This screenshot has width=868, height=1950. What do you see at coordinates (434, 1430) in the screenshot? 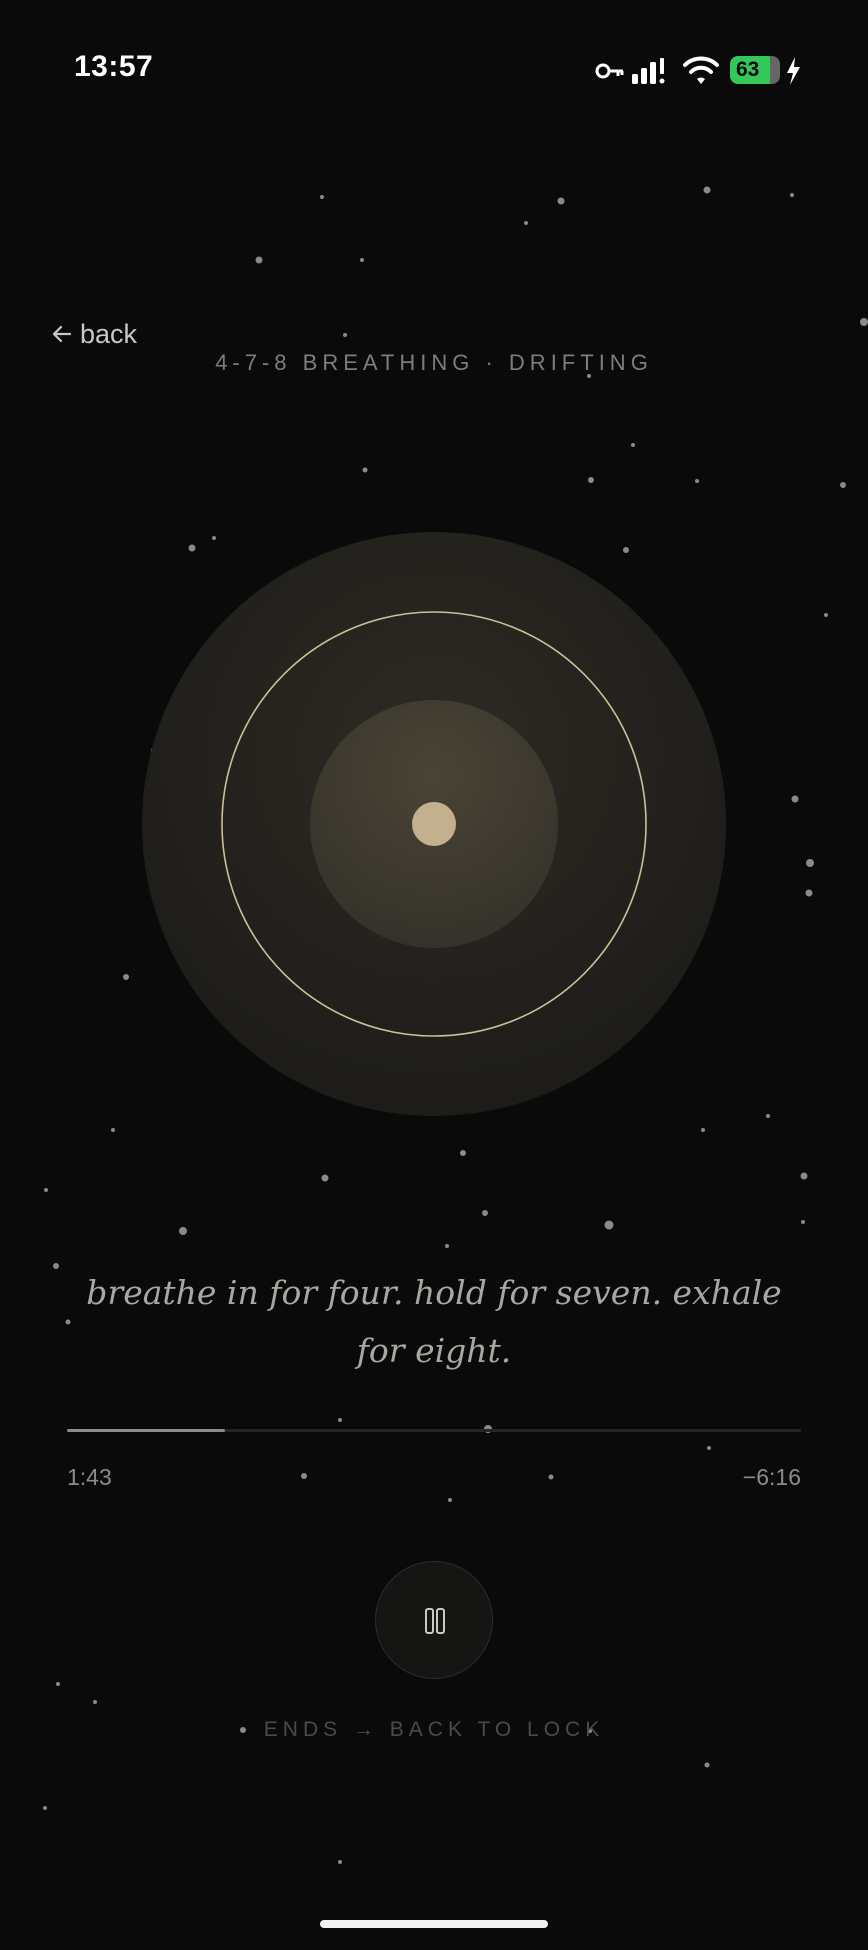
I see `progress-track` at bounding box center [434, 1430].